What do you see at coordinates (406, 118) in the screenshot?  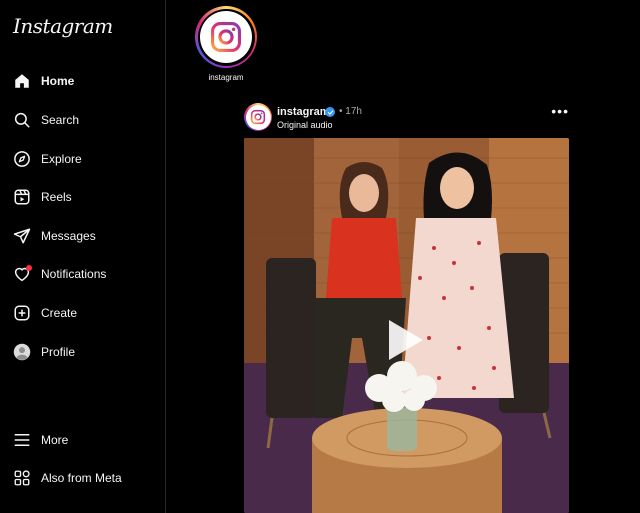 I see `post-header: instagram • 17h Original audio •••` at bounding box center [406, 118].